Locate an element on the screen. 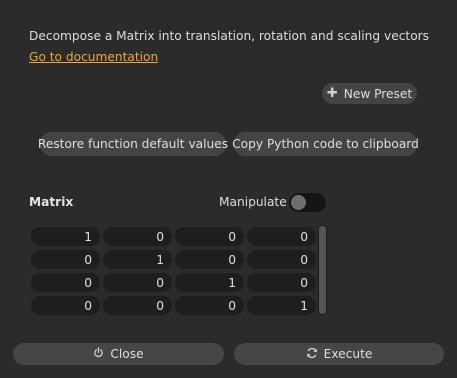 This screenshot has width=457, height=378. close-label: Close is located at coordinates (127, 354).